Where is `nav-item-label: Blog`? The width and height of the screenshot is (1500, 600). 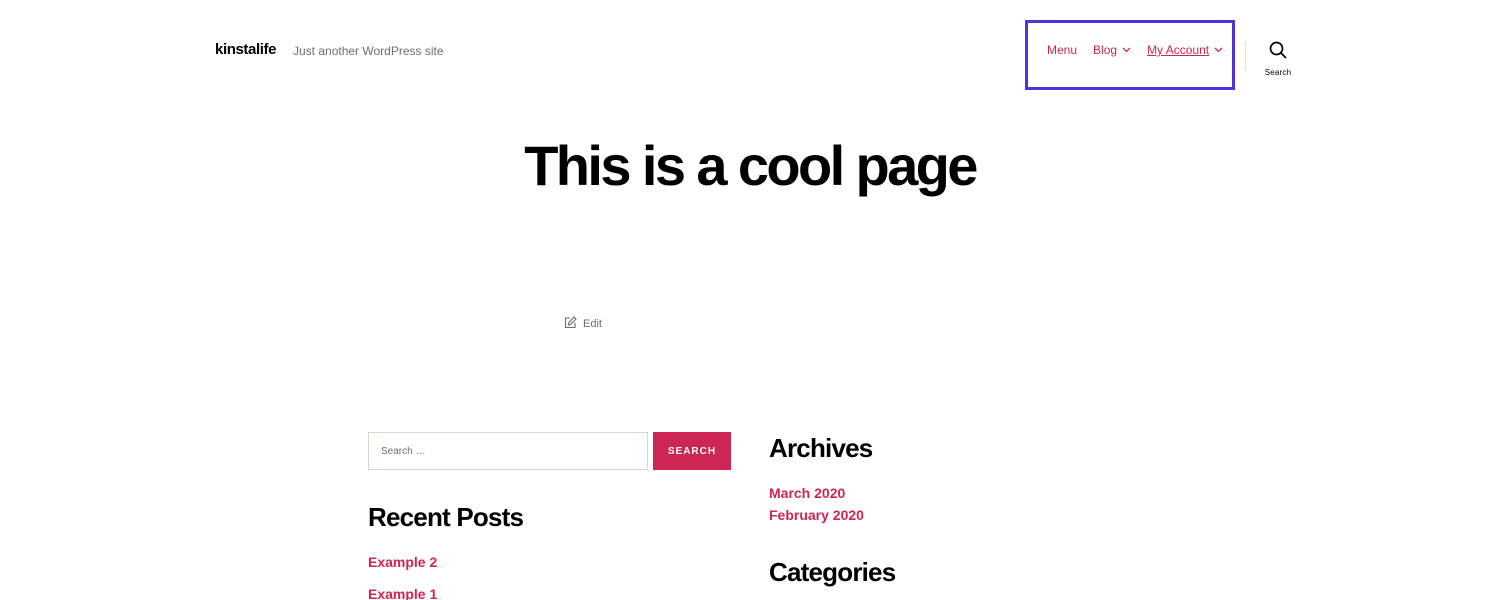
nav-item-label: Blog is located at coordinates (1105, 50).